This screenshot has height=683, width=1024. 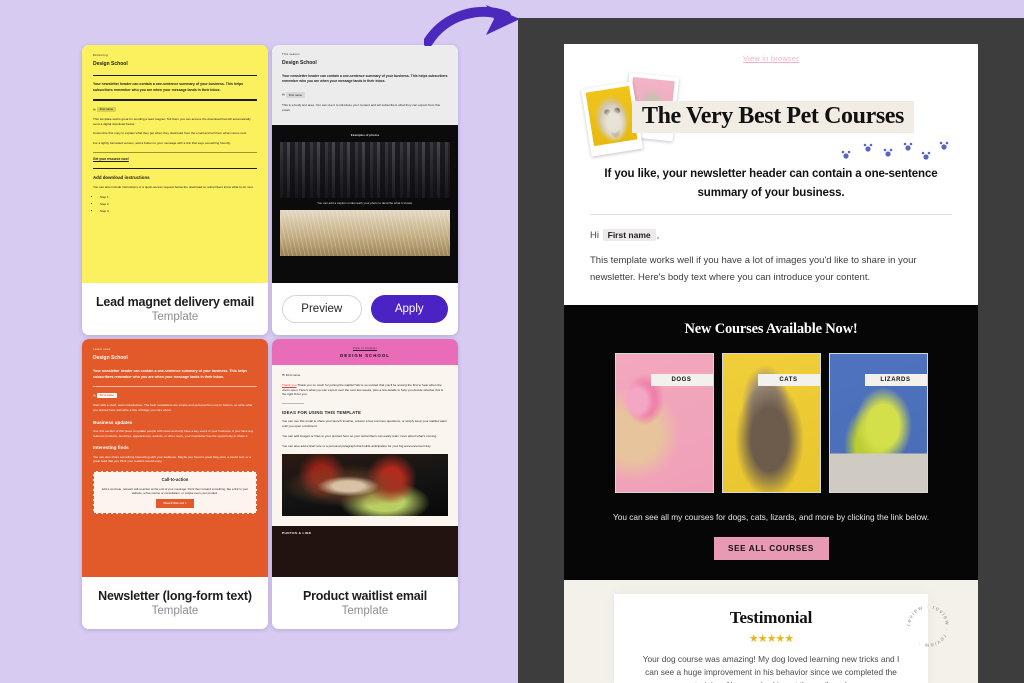 I want to click on preview-button: Preview, so click(x=322, y=309).